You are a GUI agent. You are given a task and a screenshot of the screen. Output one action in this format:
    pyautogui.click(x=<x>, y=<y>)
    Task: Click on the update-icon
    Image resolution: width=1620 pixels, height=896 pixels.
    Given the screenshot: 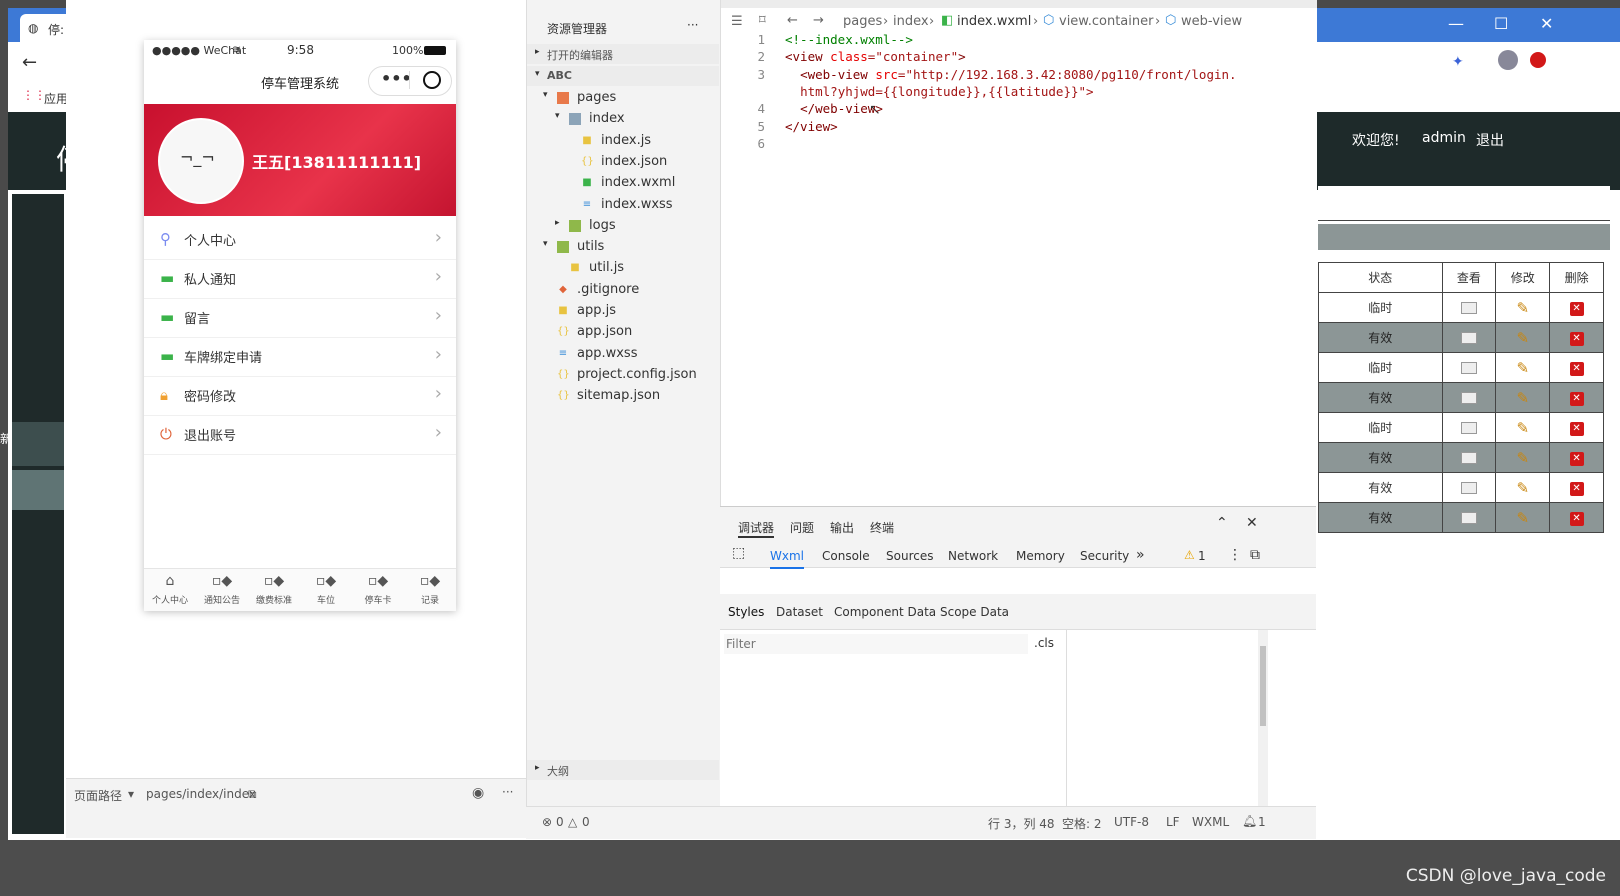 What is the action you would take?
    pyautogui.click(x=1538, y=60)
    